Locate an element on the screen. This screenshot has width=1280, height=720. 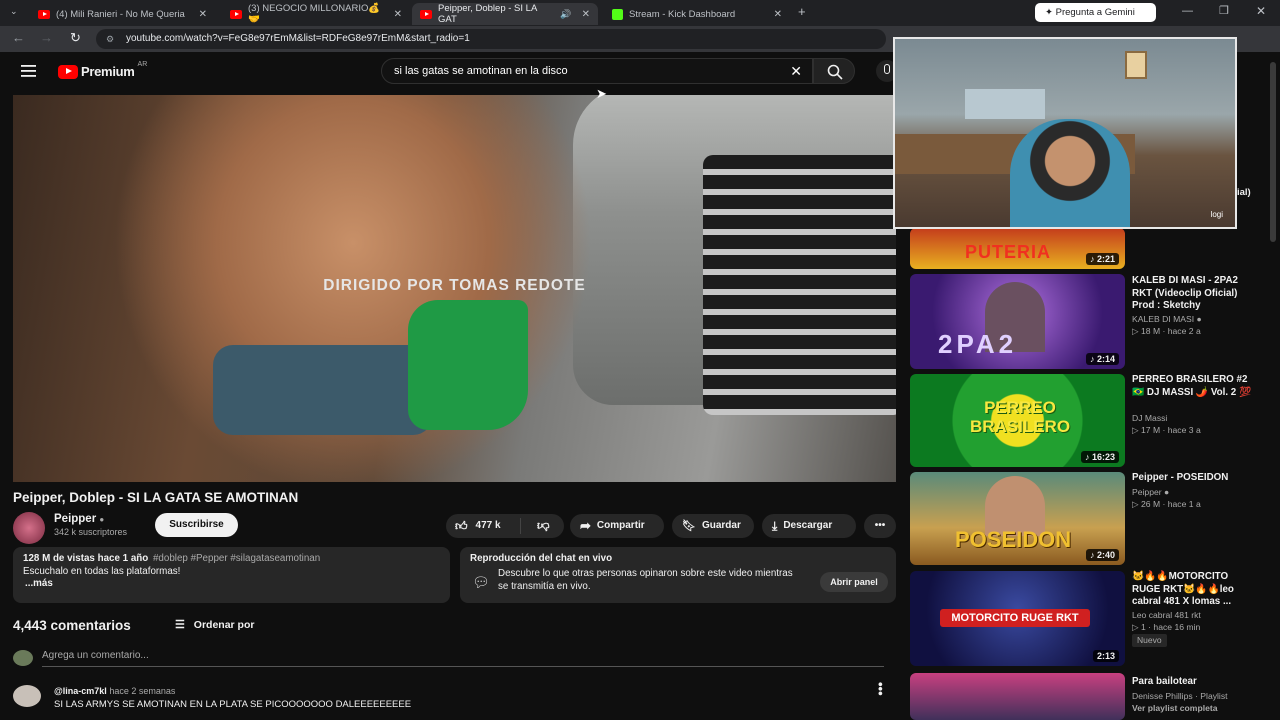
show-more-link: ...más is located at coordinates (231, 584).